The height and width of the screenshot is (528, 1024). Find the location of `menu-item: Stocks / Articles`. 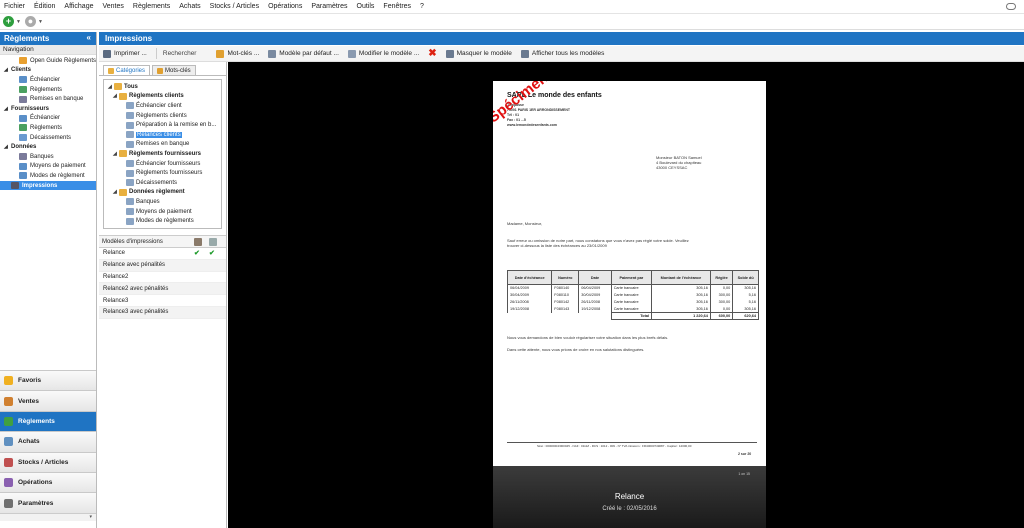

menu-item: Stocks / Articles is located at coordinates (234, 6).